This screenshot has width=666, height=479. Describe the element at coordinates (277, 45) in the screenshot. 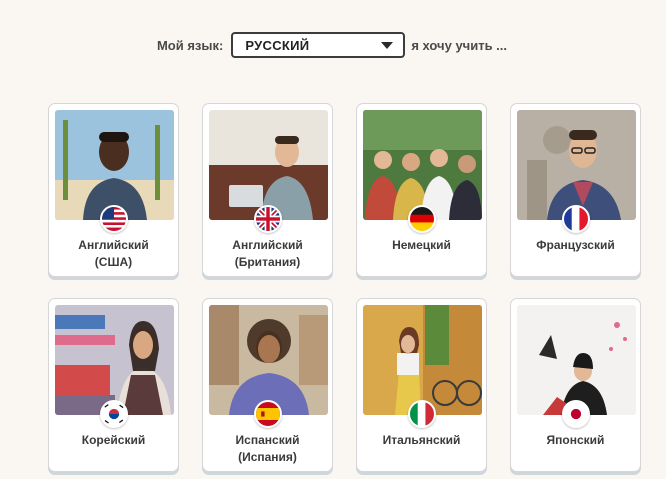

I see `selected-language: РУССКИЙ` at that location.